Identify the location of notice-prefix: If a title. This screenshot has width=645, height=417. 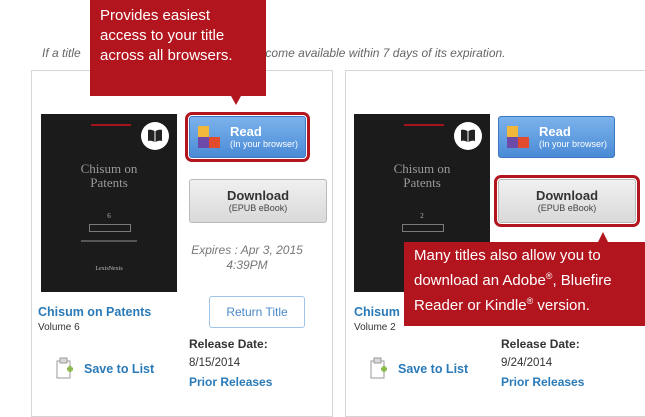
(61, 53).